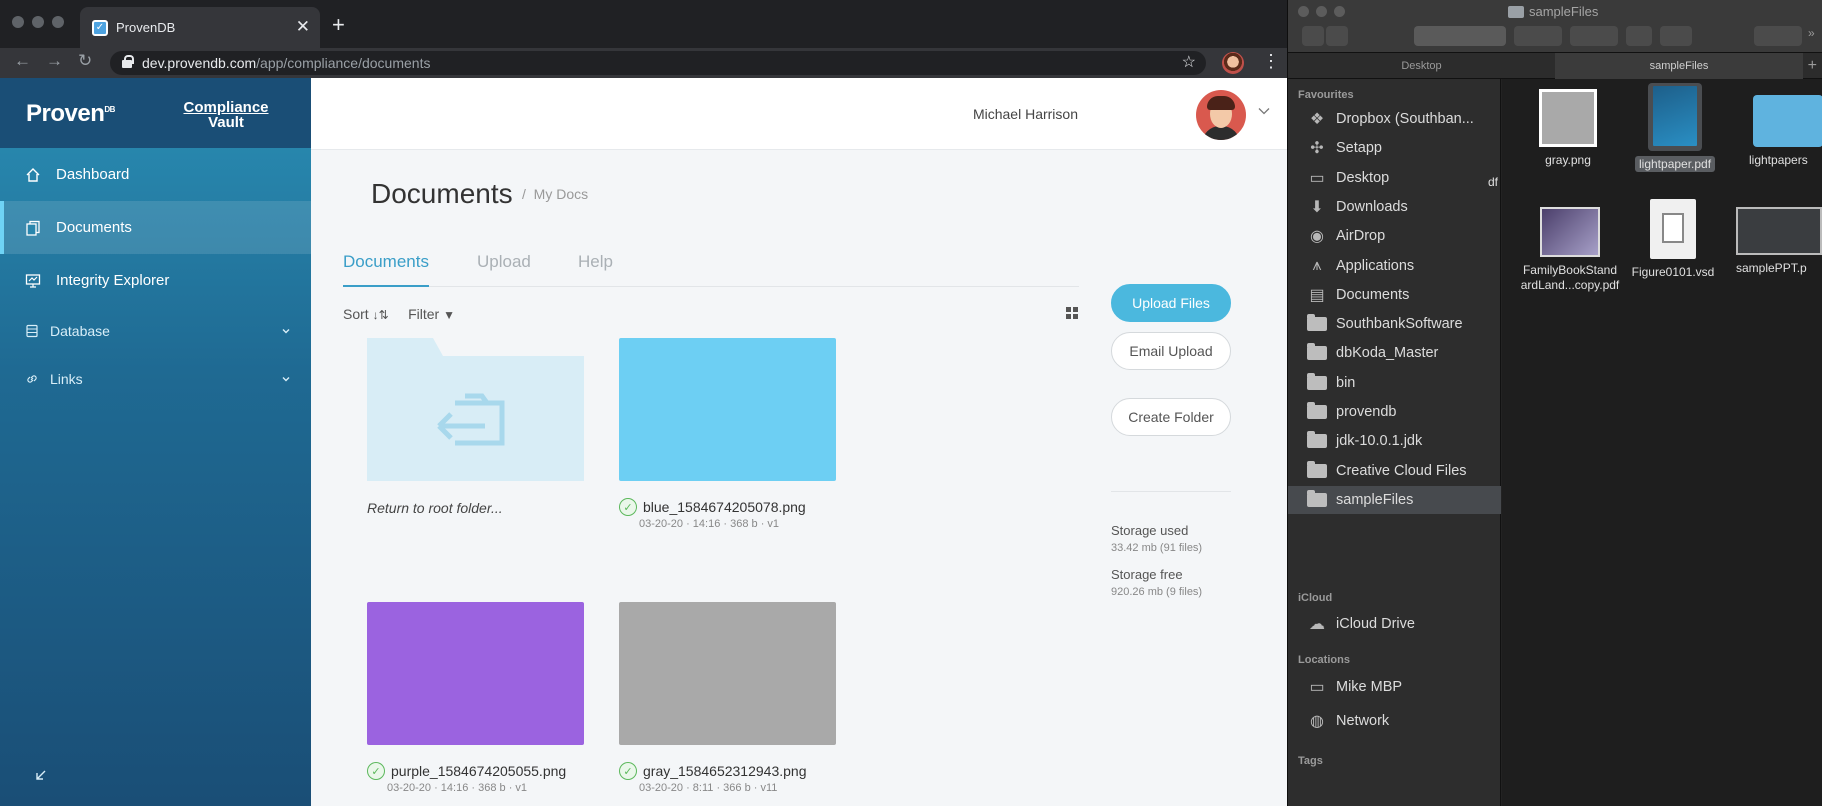 This screenshot has width=1822, height=806. Describe the element at coordinates (1394, 721) in the screenshot. I see `finder-sidebar-item: ◍ Network` at that location.